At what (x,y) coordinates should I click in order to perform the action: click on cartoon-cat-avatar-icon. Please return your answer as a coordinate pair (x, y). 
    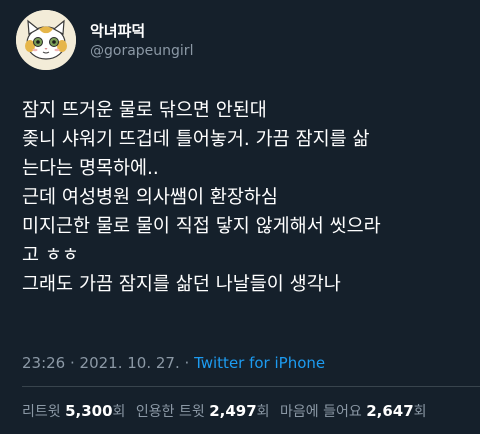
    Looking at the image, I should click on (46, 40).